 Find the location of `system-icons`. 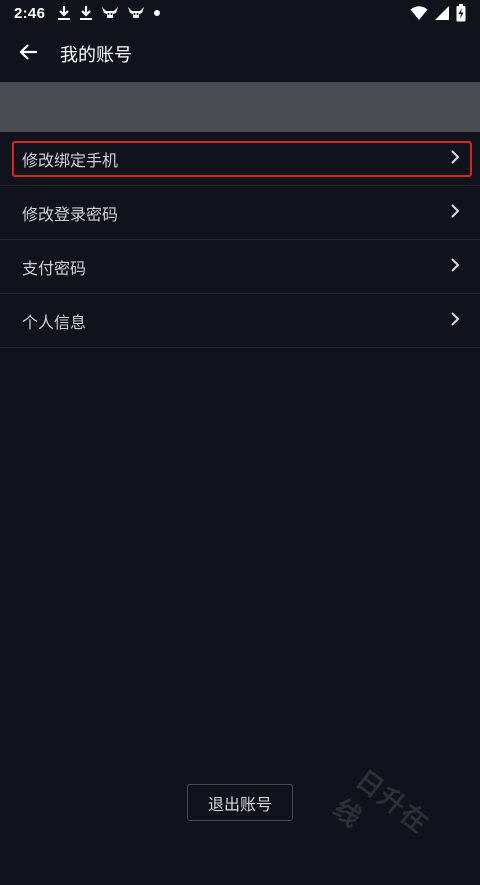

system-icons is located at coordinates (438, 15).